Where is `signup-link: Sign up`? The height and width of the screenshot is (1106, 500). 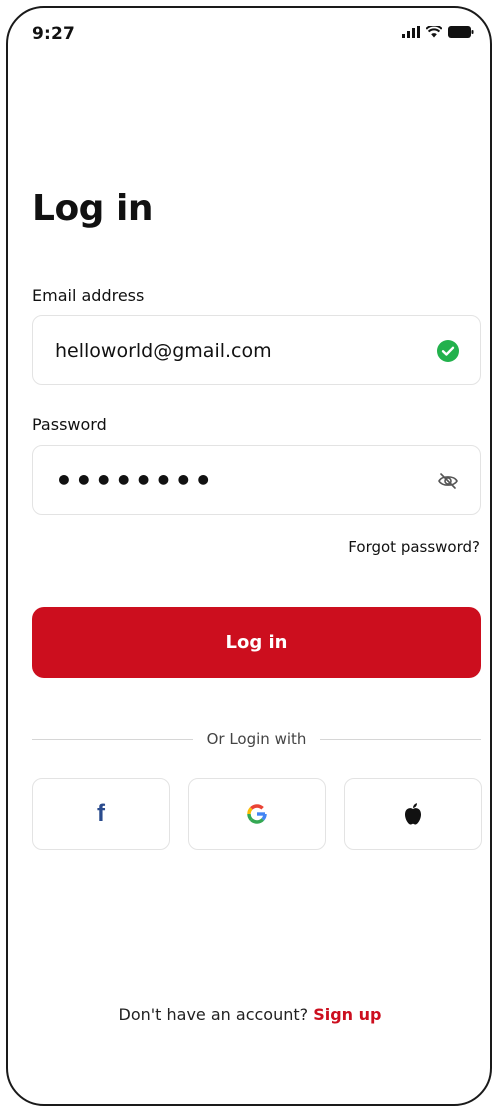 signup-link: Sign up is located at coordinates (347, 1014).